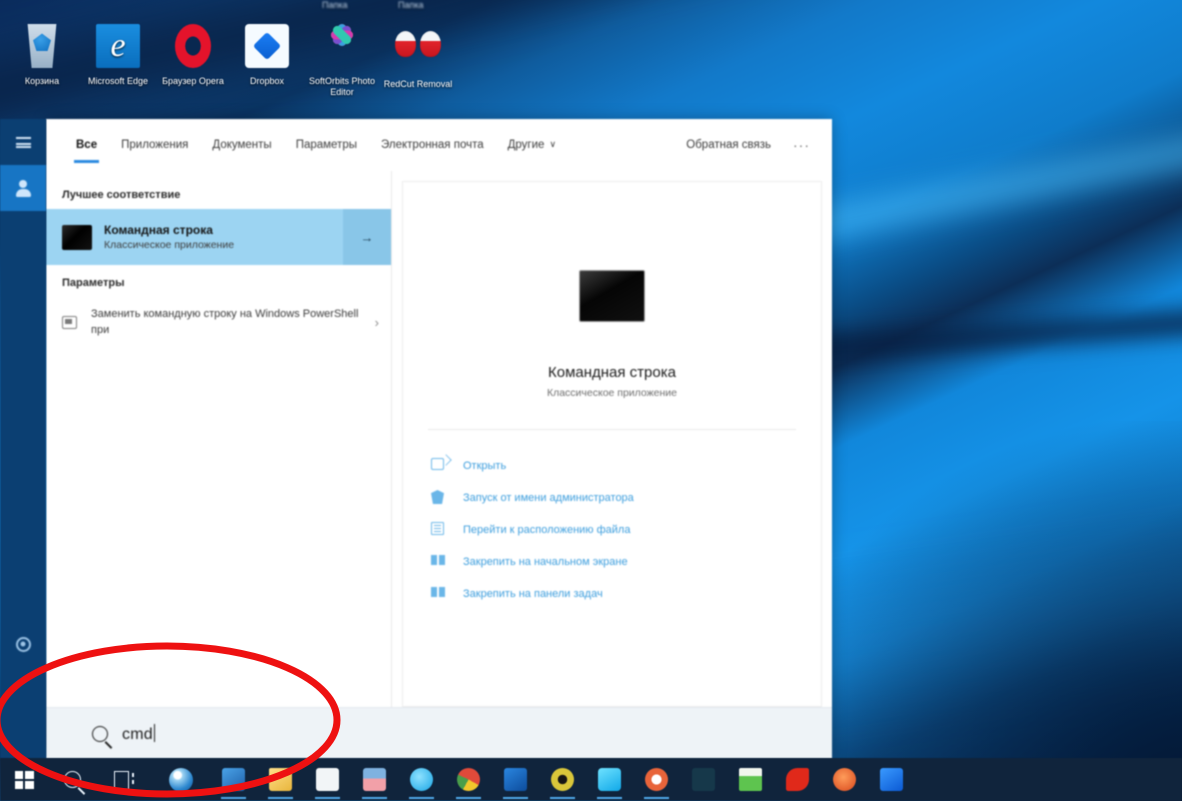 The image size is (1182, 801). I want to click on rail-account-button, so click(23, 188).